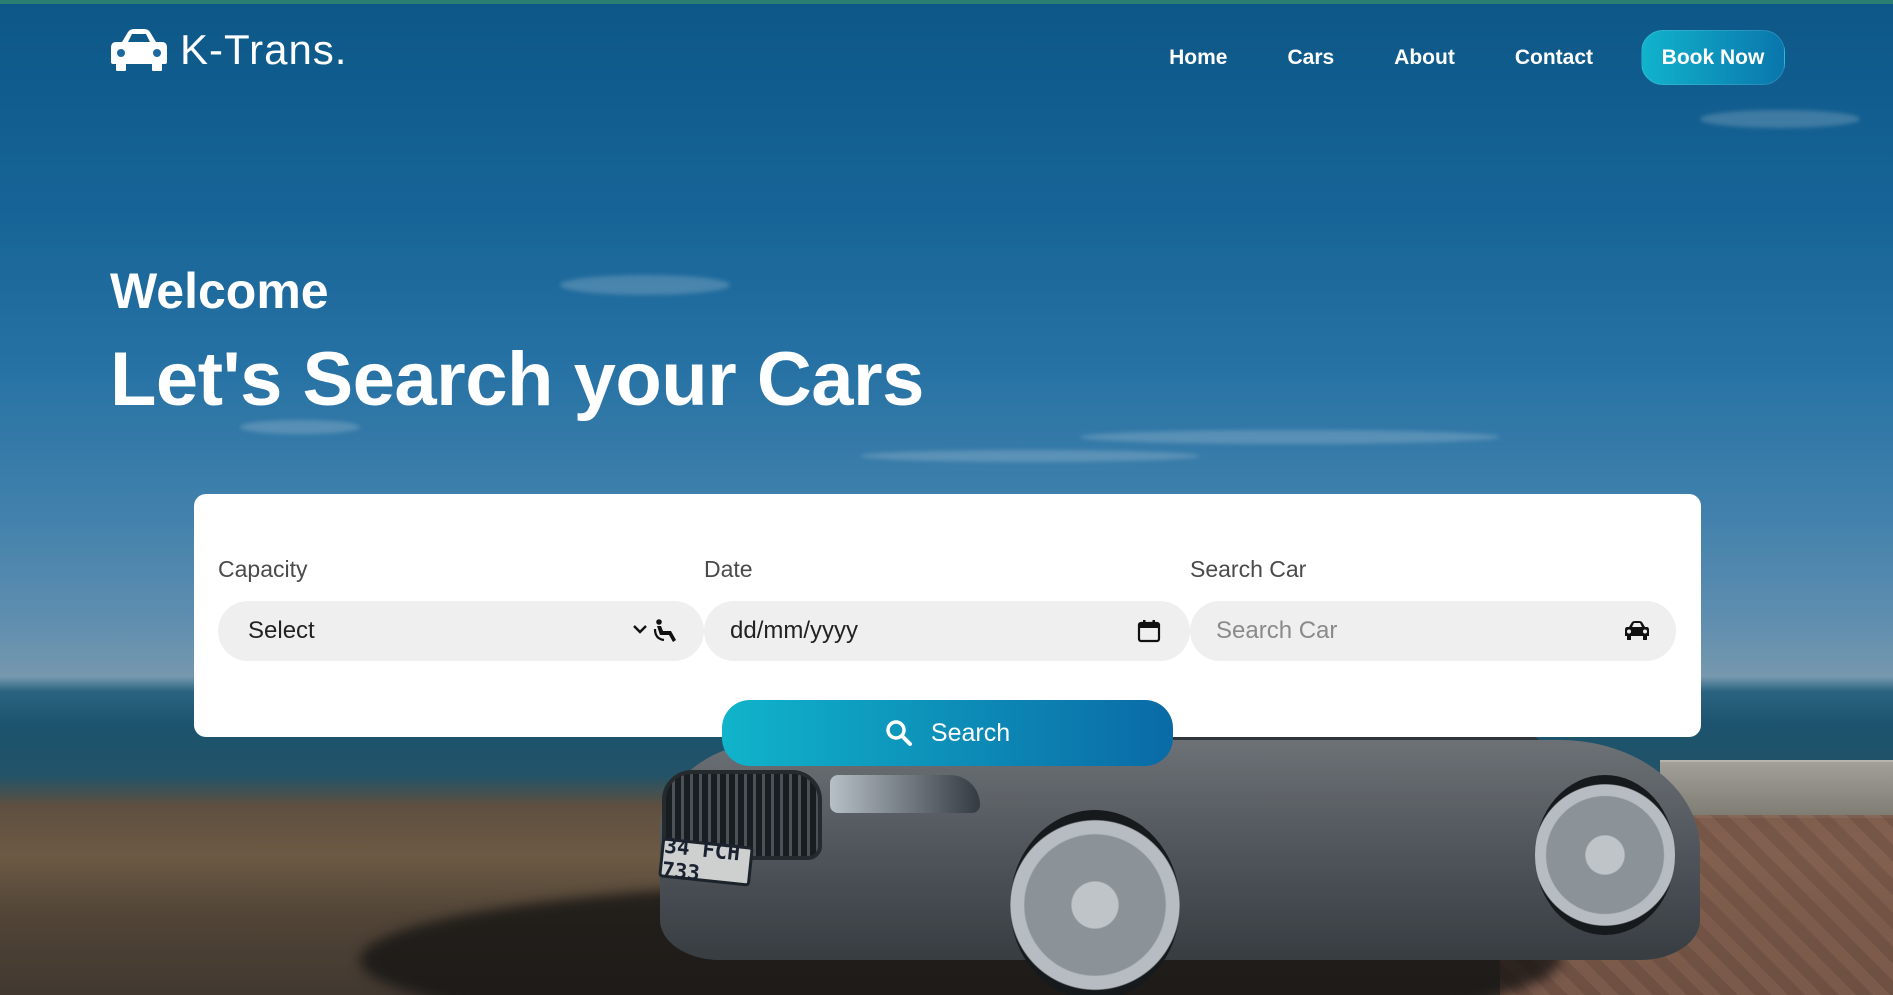  What do you see at coordinates (728, 569) in the screenshot?
I see `date-label: Date` at bounding box center [728, 569].